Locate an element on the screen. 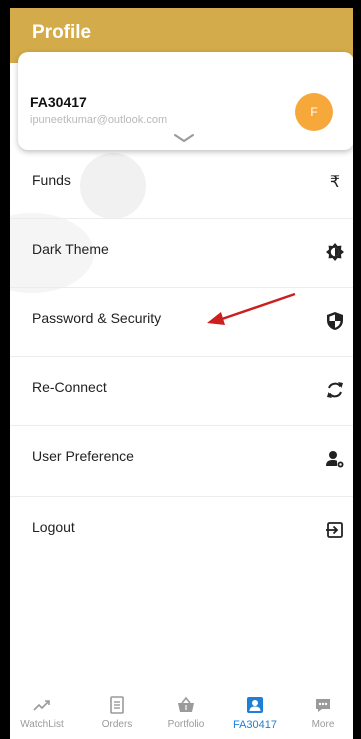 This screenshot has height=739, width=361. profile-icon is located at coordinates (255, 705).